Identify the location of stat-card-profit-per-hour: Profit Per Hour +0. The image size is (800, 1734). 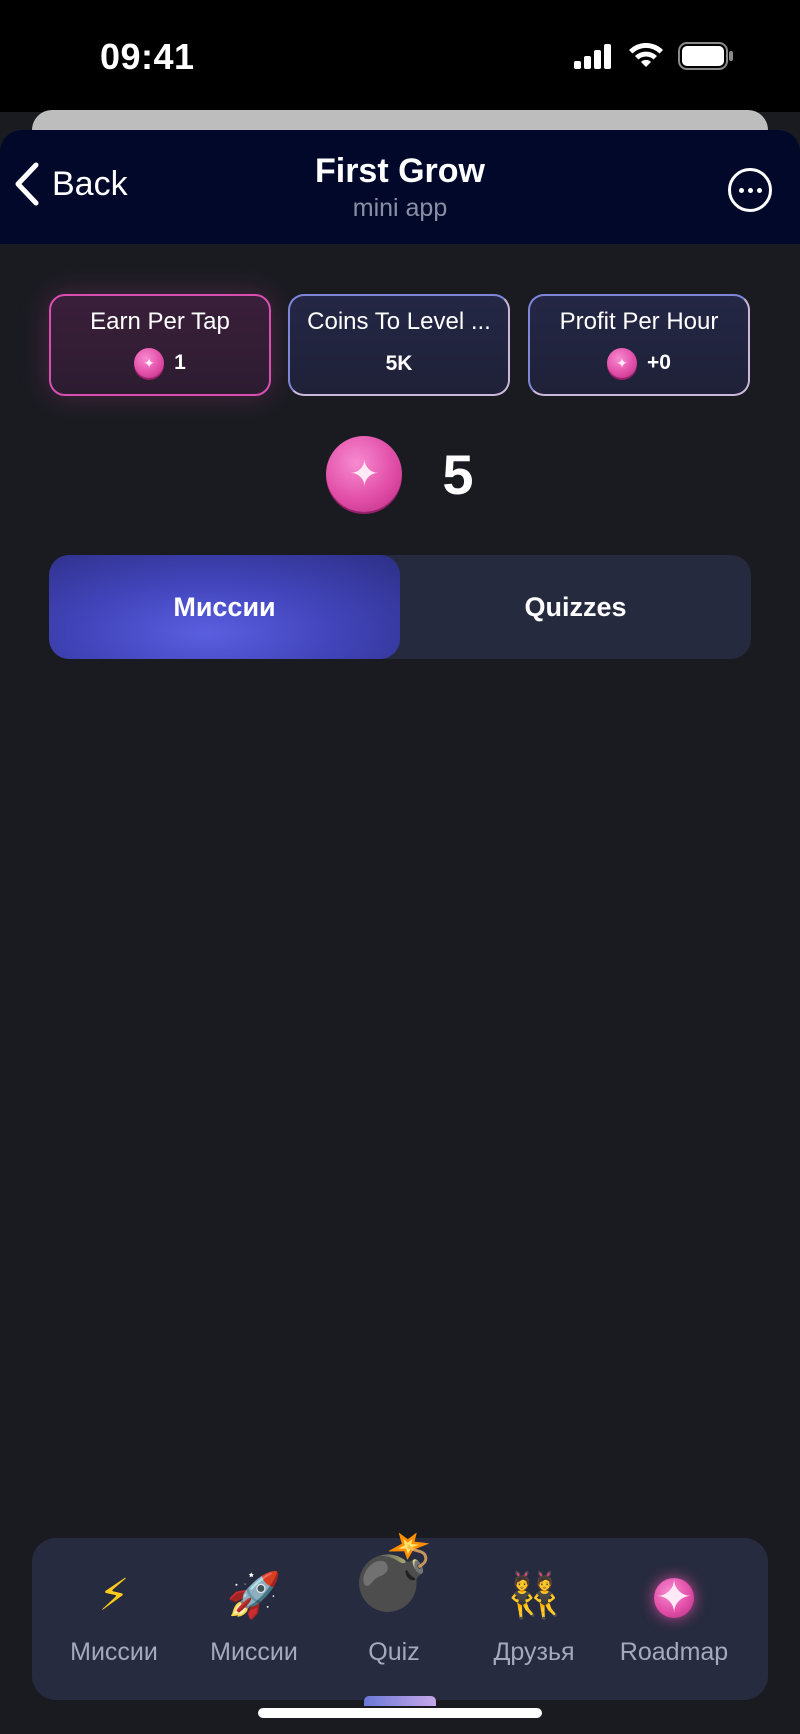
(639, 345).